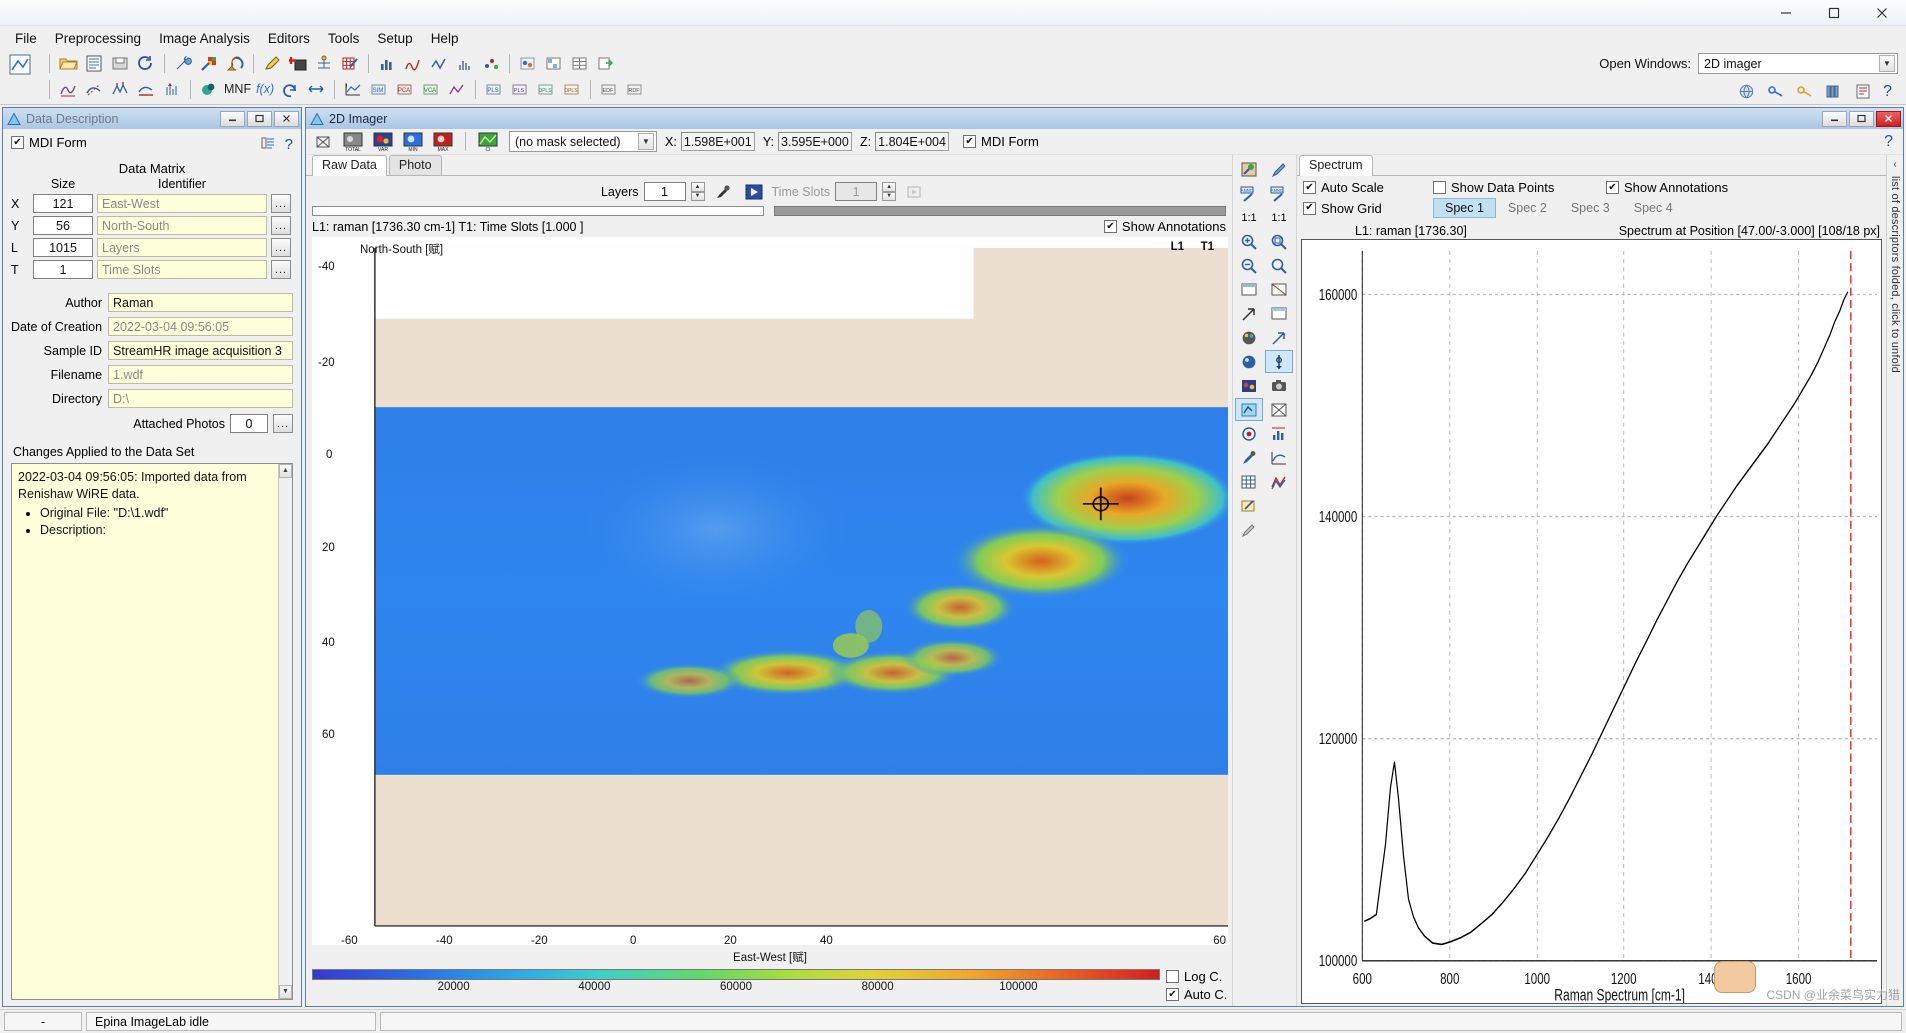 This screenshot has width=1906, height=1033. What do you see at coordinates (172, 89) in the screenshot?
I see `peaks-bars-icon` at bounding box center [172, 89].